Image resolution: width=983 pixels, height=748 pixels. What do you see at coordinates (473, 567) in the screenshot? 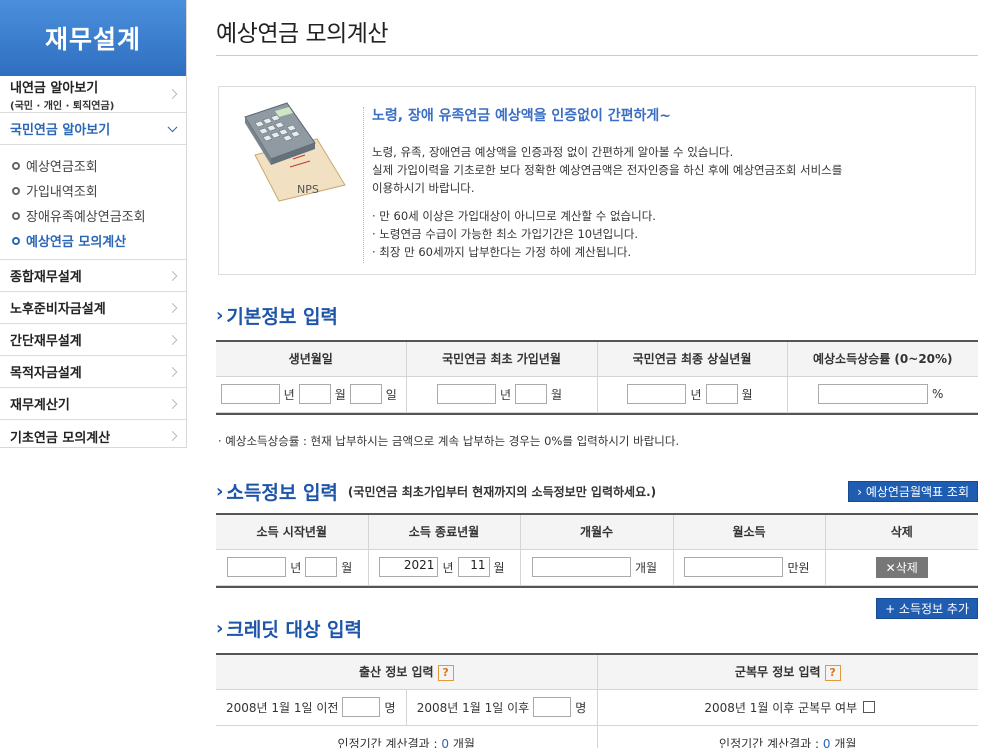
I see `income-end-month-input: 11` at bounding box center [473, 567].